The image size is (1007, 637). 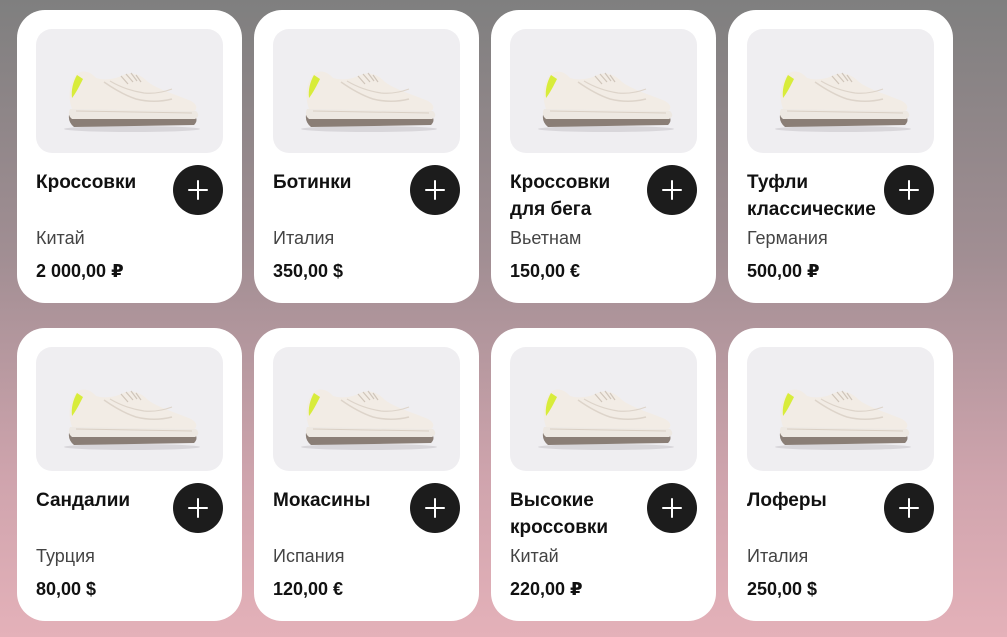 What do you see at coordinates (840, 474) in the screenshot?
I see `product-card: Лоферы Италия 250,00 $` at bounding box center [840, 474].